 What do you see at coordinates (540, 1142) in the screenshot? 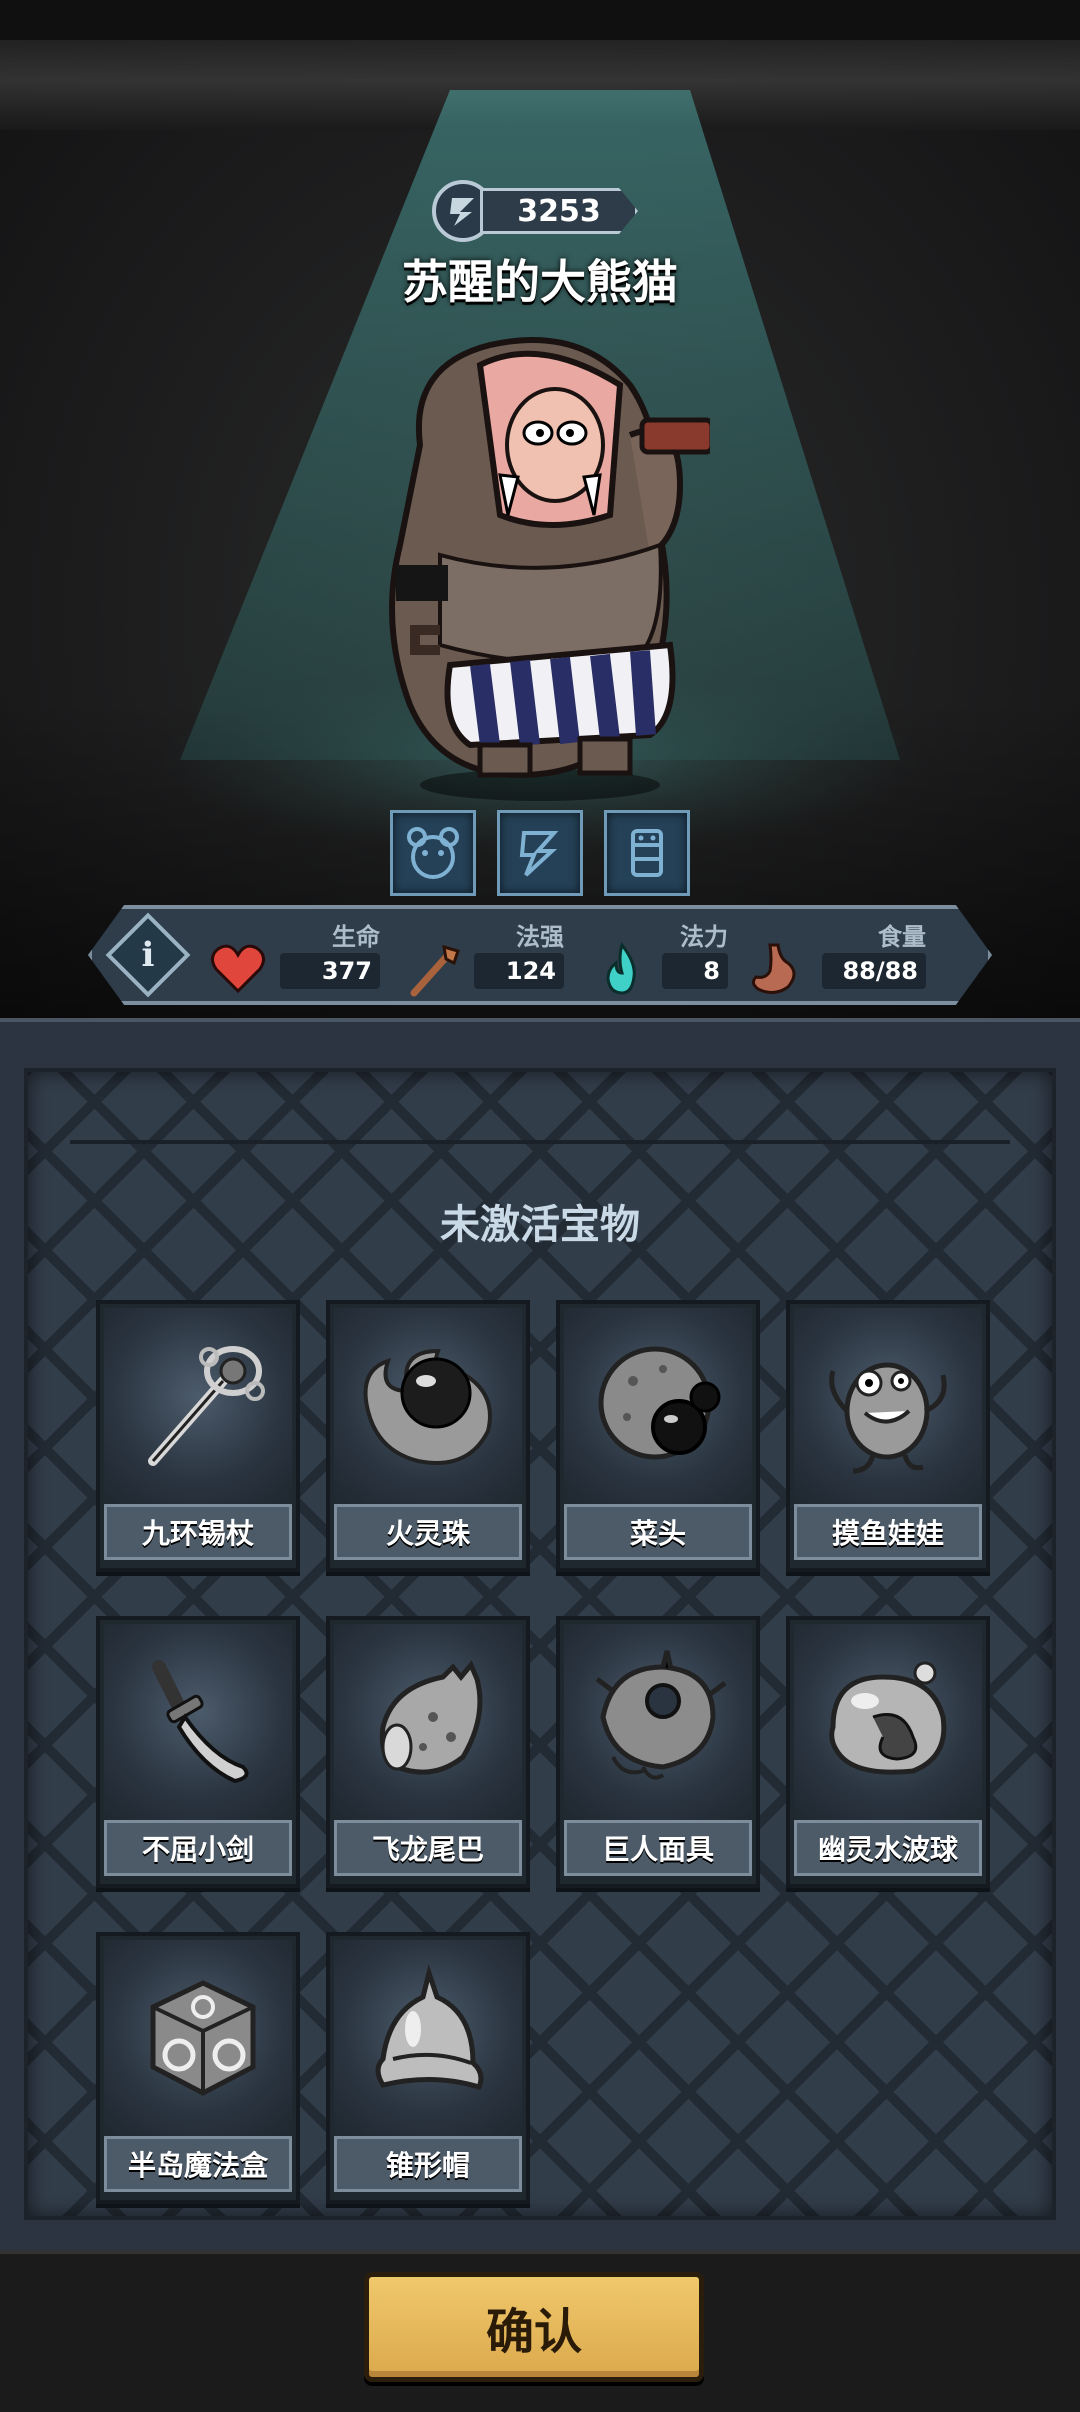
I see `panel-divider` at bounding box center [540, 1142].